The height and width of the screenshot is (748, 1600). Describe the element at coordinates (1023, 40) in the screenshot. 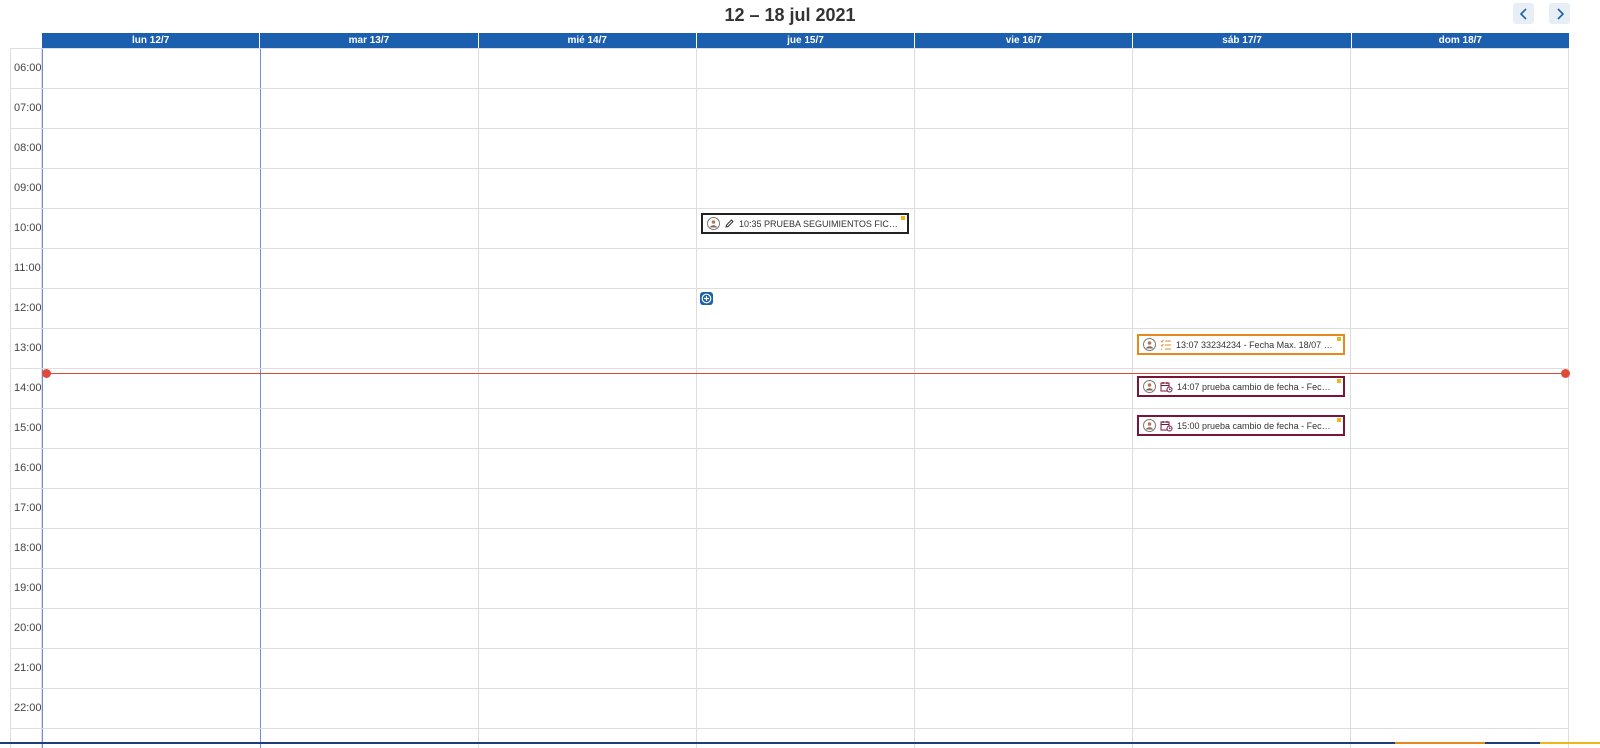

I see `day-header-fri: vie 16/7` at that location.